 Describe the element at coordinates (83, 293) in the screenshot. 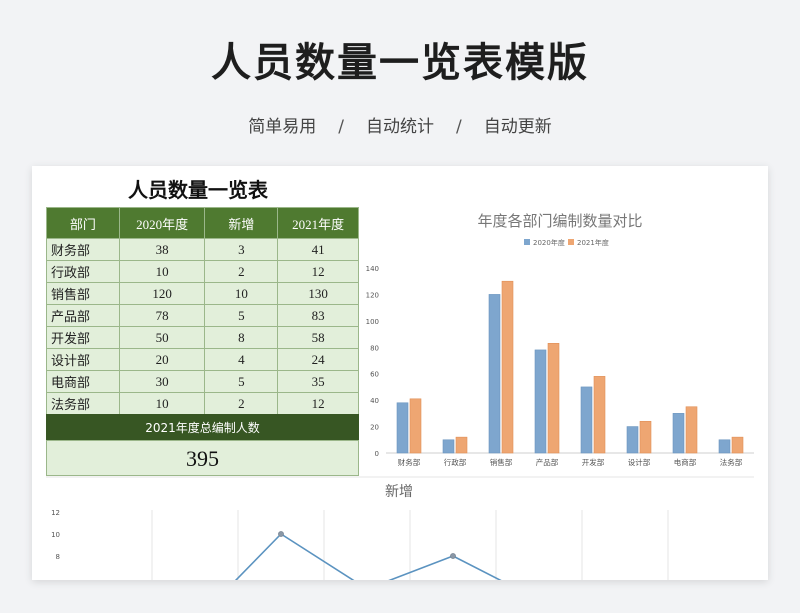

I see `table-cell: 销售部` at that location.